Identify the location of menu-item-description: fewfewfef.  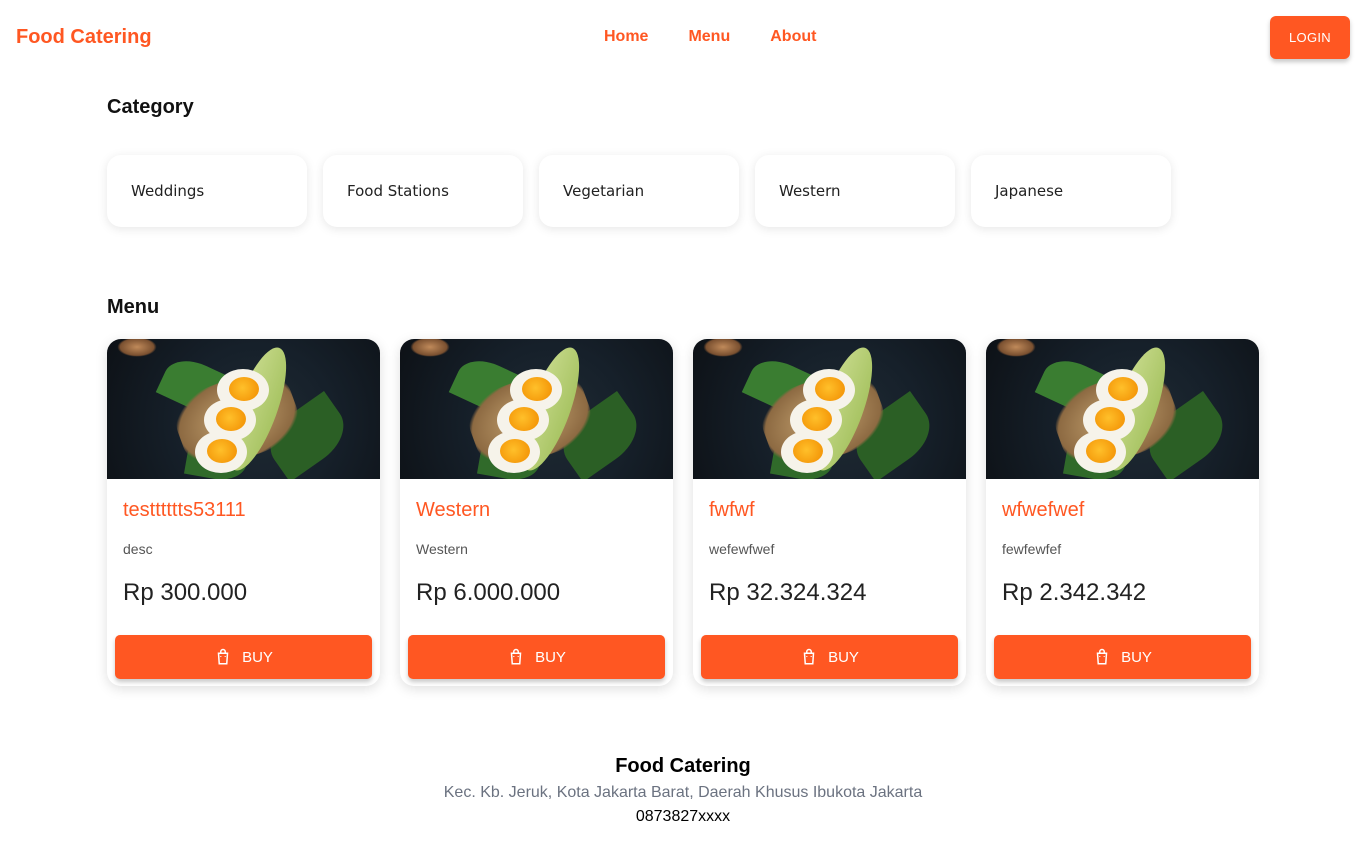
(1032, 549).